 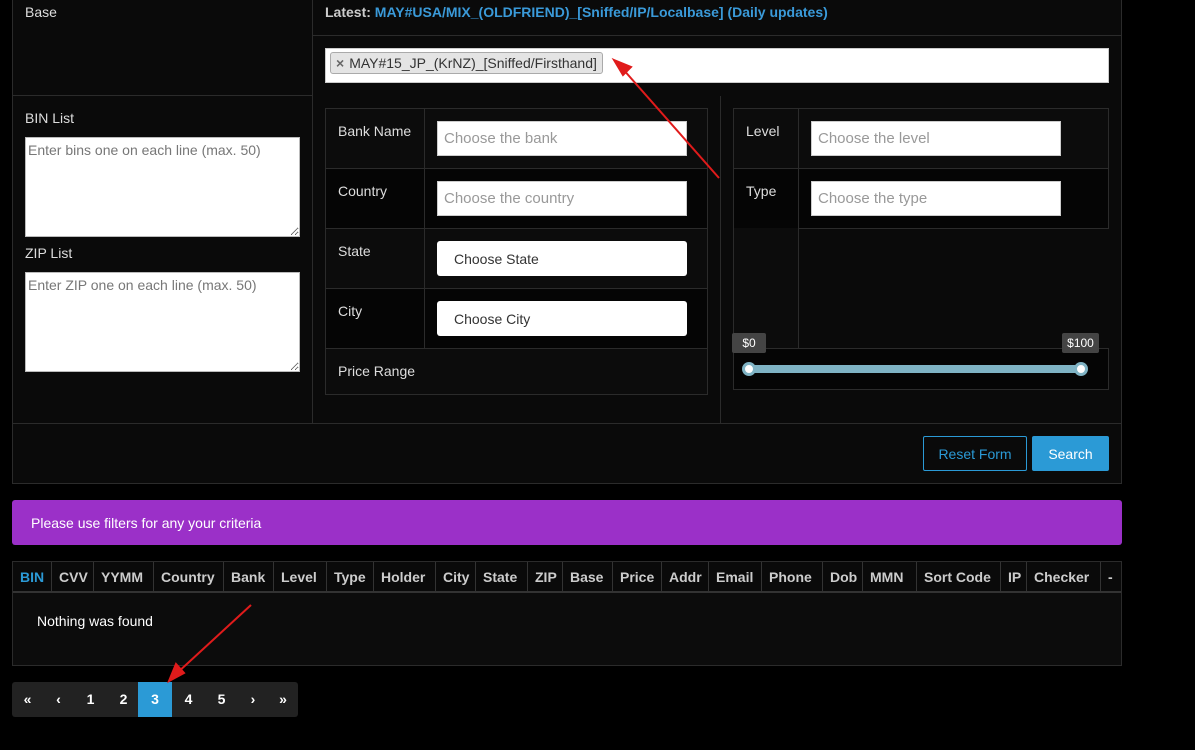 I want to click on price-max-tooltip: $100, so click(x=1080, y=343).